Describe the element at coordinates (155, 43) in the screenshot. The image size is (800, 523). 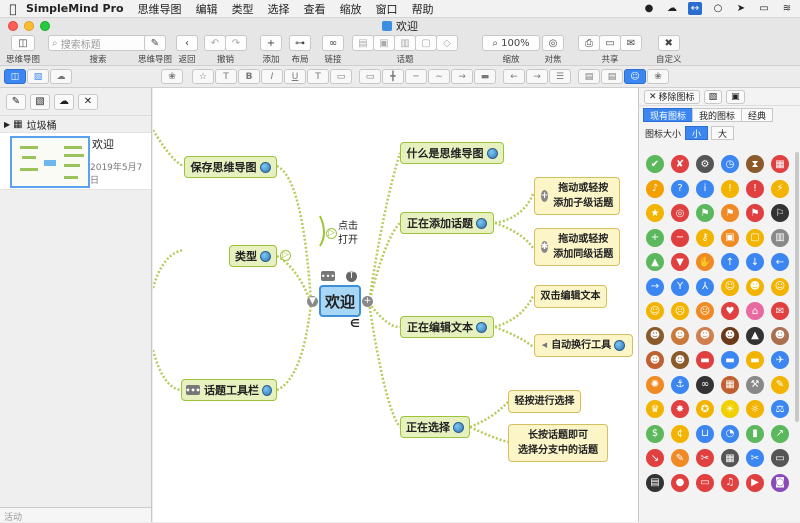
I see `mindmap-button: ✎` at that location.